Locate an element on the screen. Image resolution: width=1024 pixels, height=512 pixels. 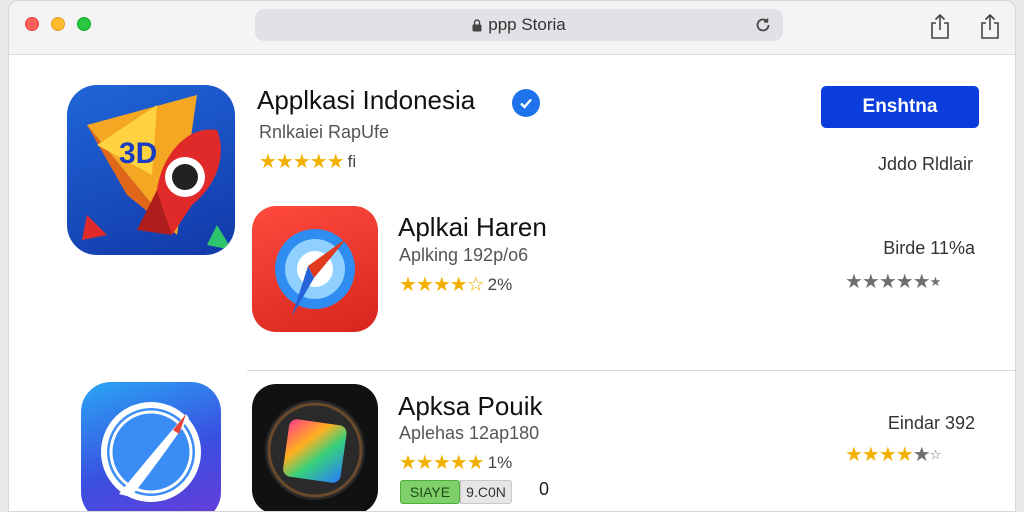
status-badge: SIAYE is located at coordinates (430, 492).